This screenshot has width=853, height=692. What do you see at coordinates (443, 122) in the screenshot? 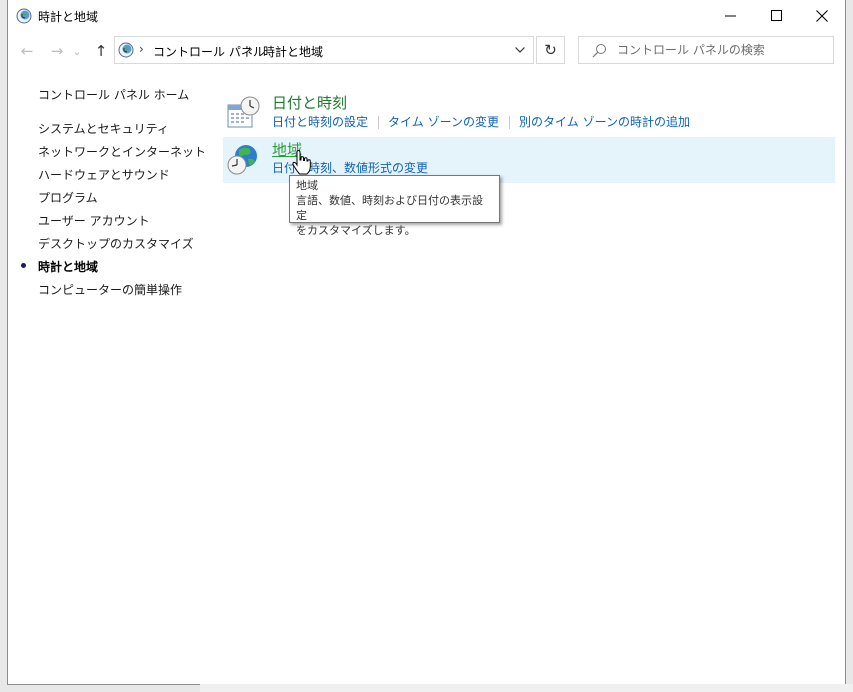
I see `link-change-timezone: タイム ゾーンの変更` at bounding box center [443, 122].